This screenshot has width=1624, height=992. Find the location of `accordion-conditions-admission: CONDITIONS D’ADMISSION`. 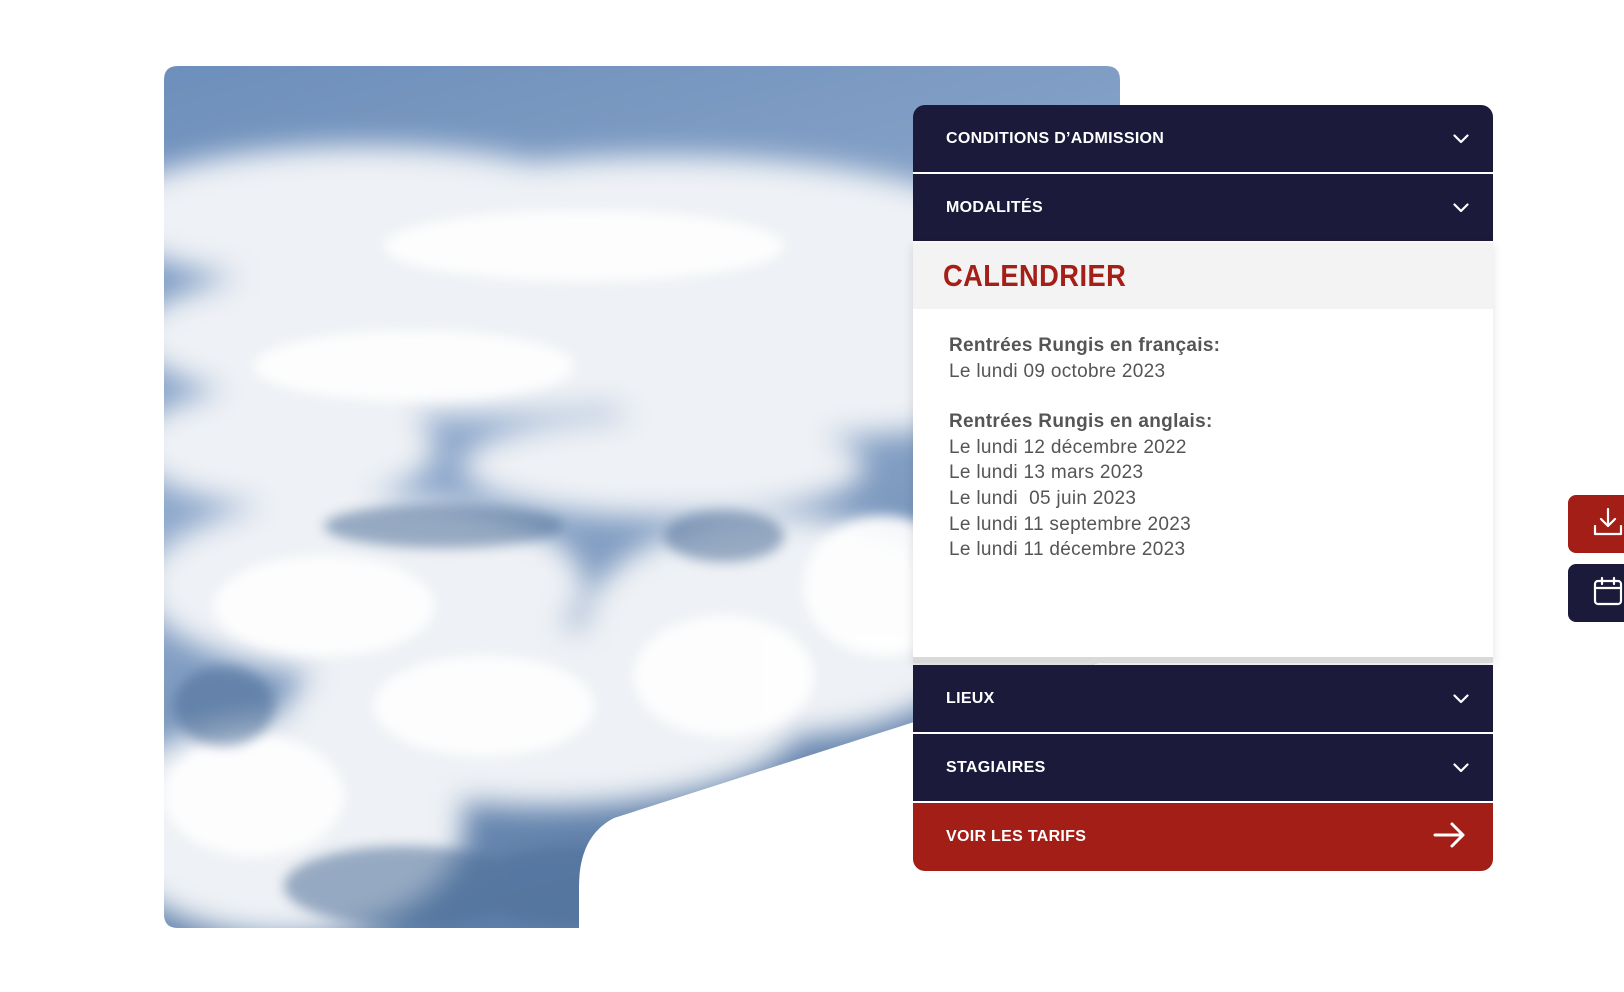

accordion-conditions-admission: CONDITIONS D’ADMISSION is located at coordinates (1203, 139).